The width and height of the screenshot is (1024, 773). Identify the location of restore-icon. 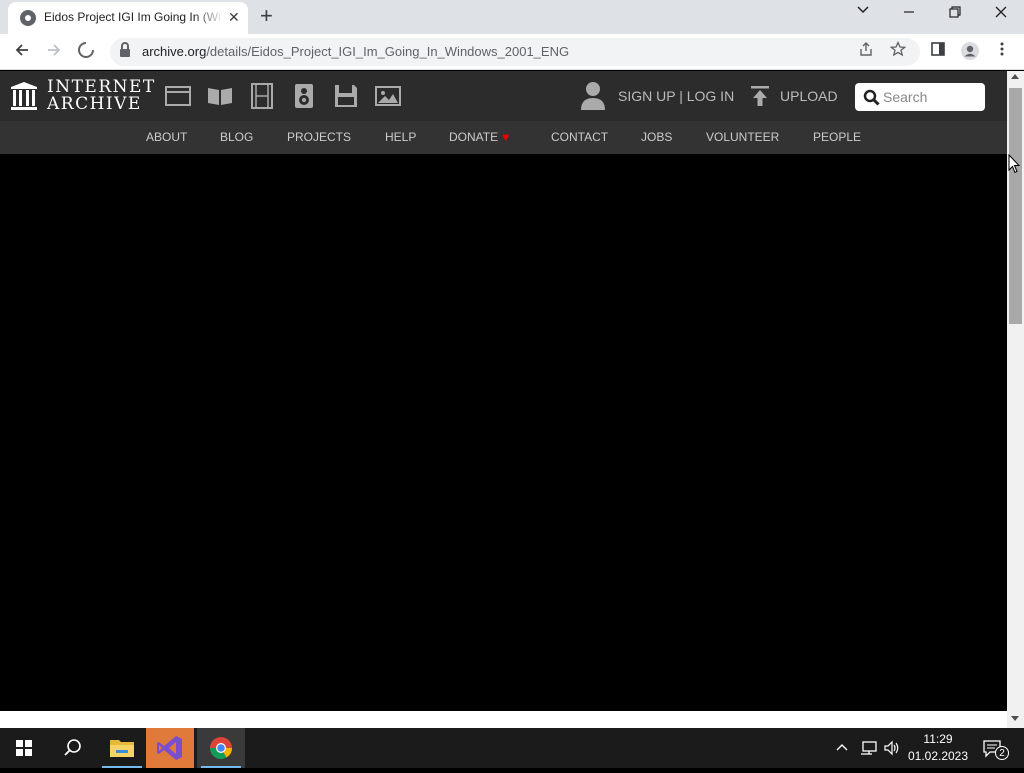
(955, 14).